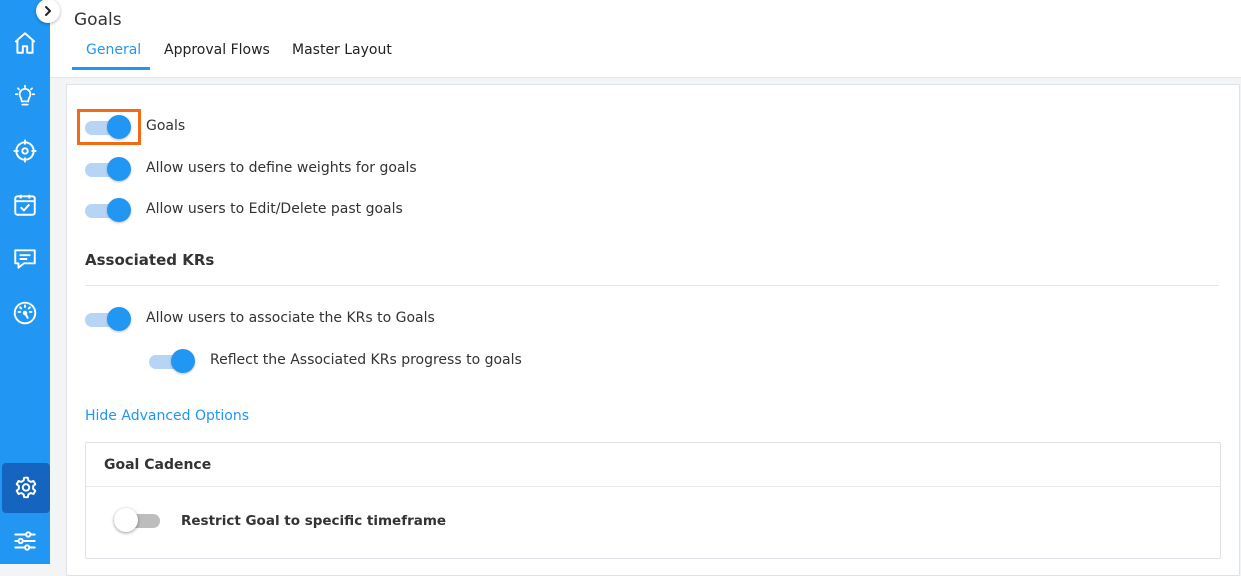 The image size is (1241, 576). I want to click on page-title: Goals, so click(98, 20).